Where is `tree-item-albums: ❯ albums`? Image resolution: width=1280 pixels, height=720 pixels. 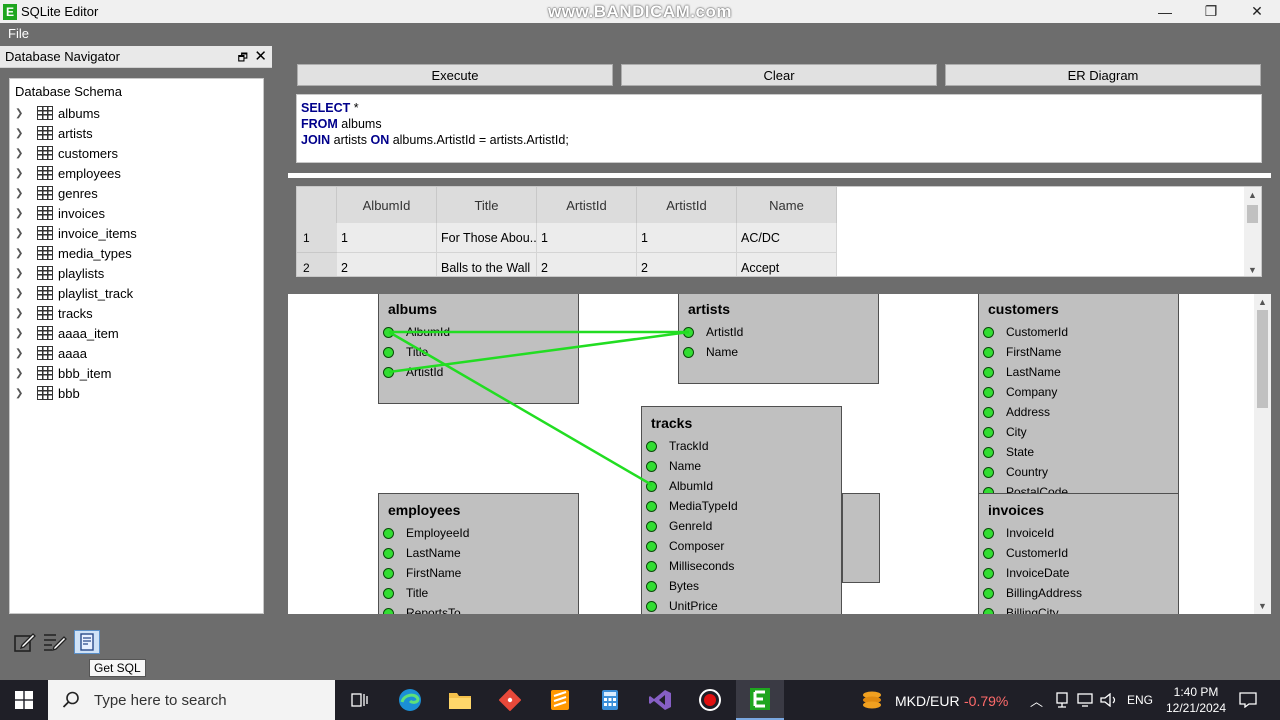
tree-item-albums: ❯ albums is located at coordinates (57, 113).